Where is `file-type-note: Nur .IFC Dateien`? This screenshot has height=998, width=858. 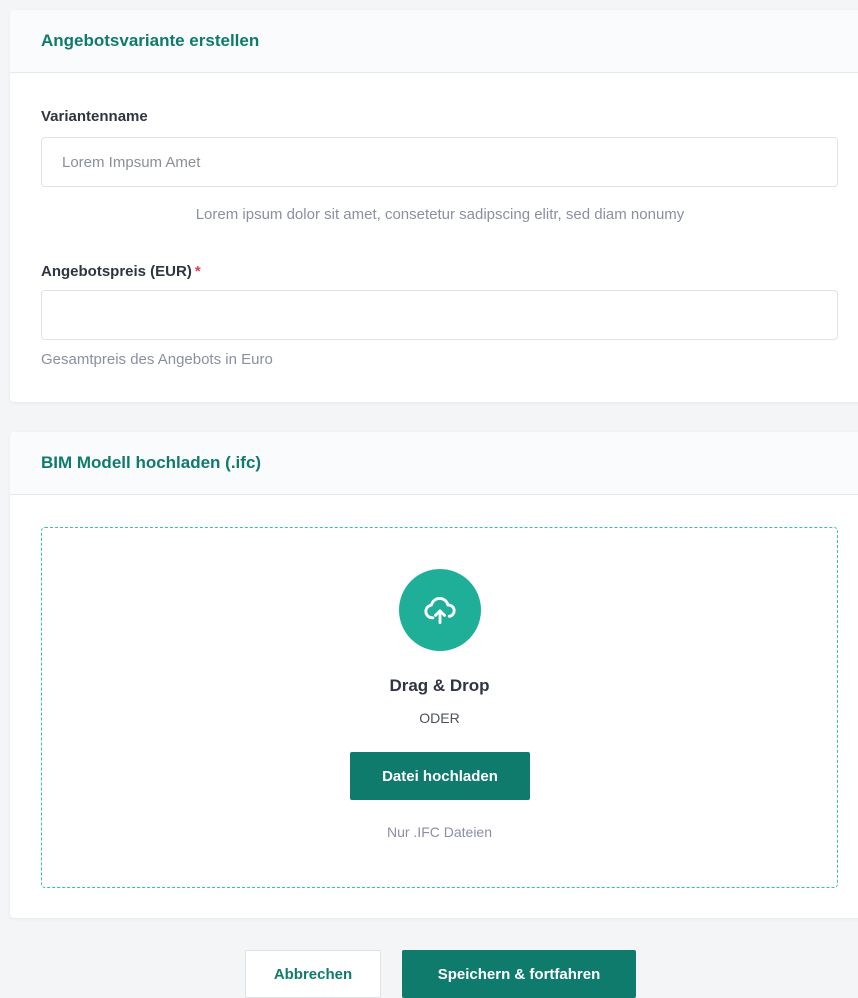 file-type-note: Nur .IFC Dateien is located at coordinates (439, 832).